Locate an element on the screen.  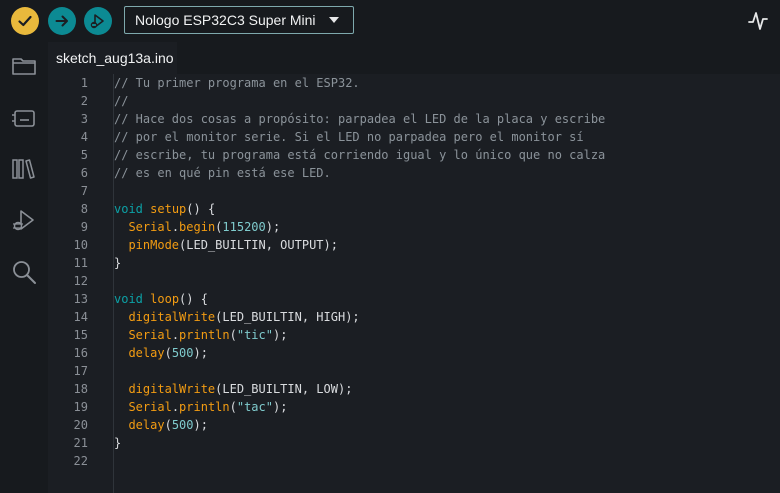
line-number: 12 is located at coordinates (80, 281).